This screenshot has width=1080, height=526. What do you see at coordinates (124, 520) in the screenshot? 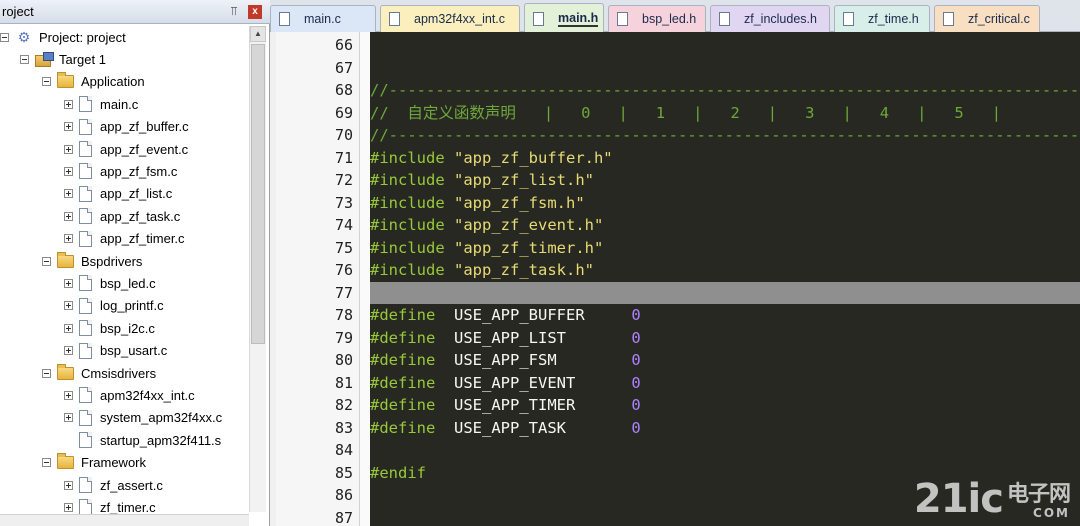
I see `tree-horizontal-scrollbar` at bounding box center [124, 520].